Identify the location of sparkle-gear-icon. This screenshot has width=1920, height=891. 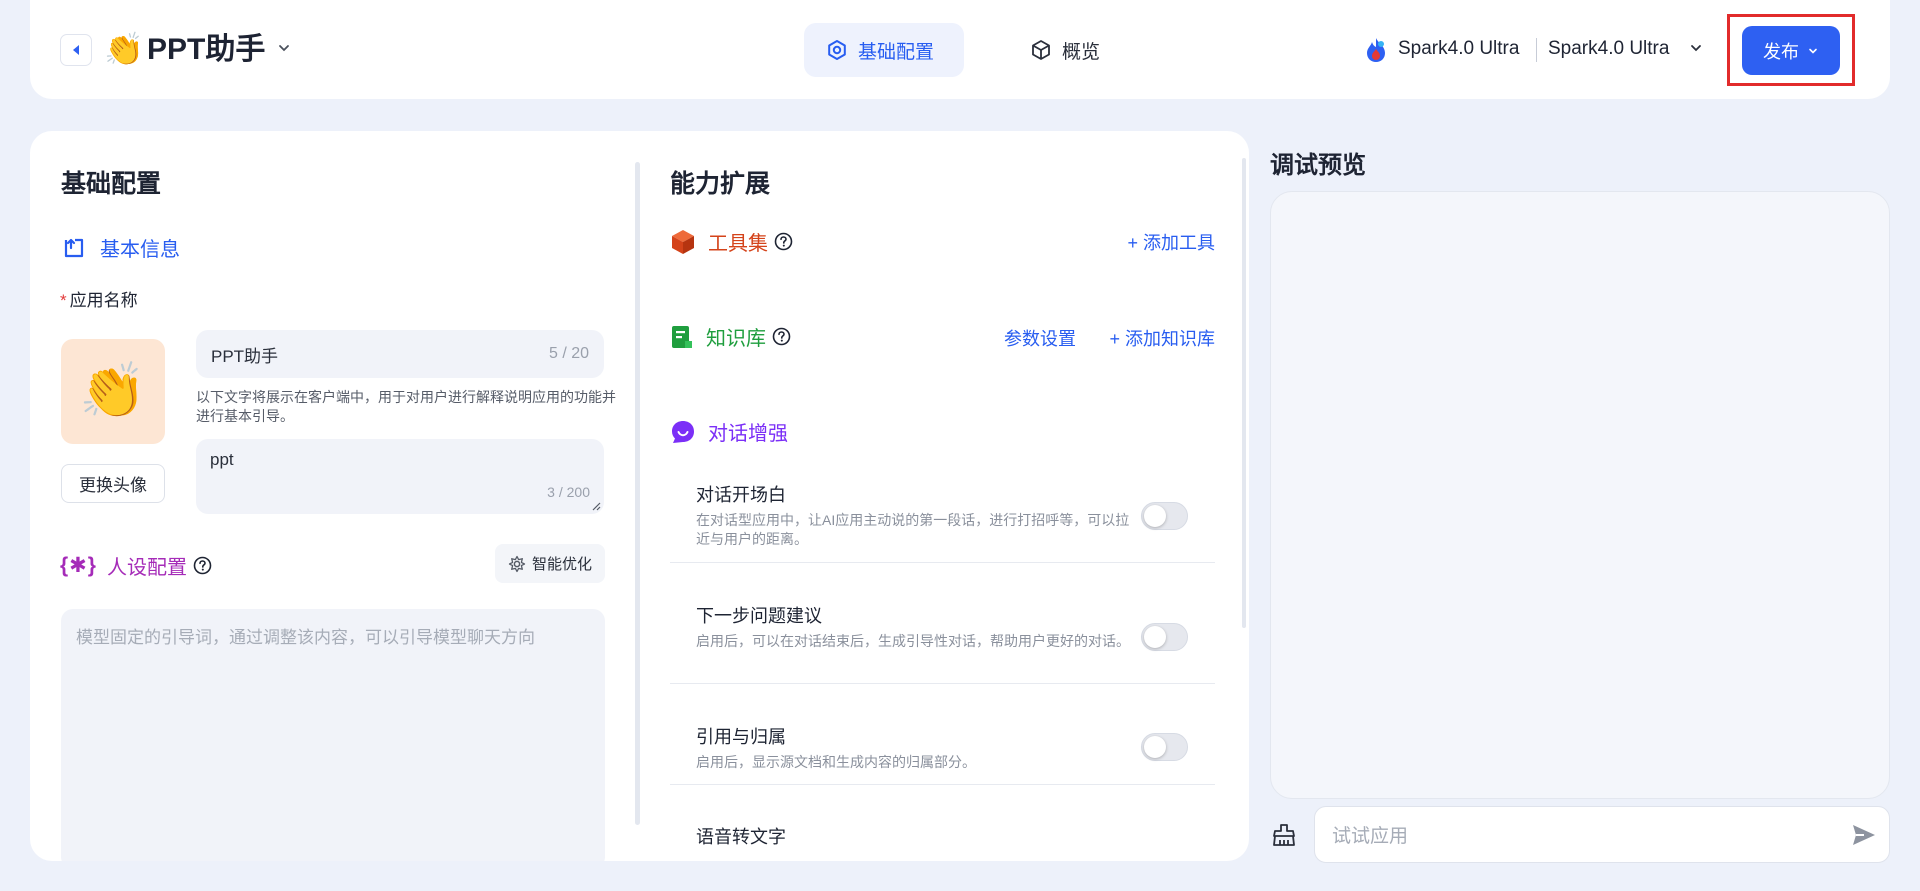
(517, 563).